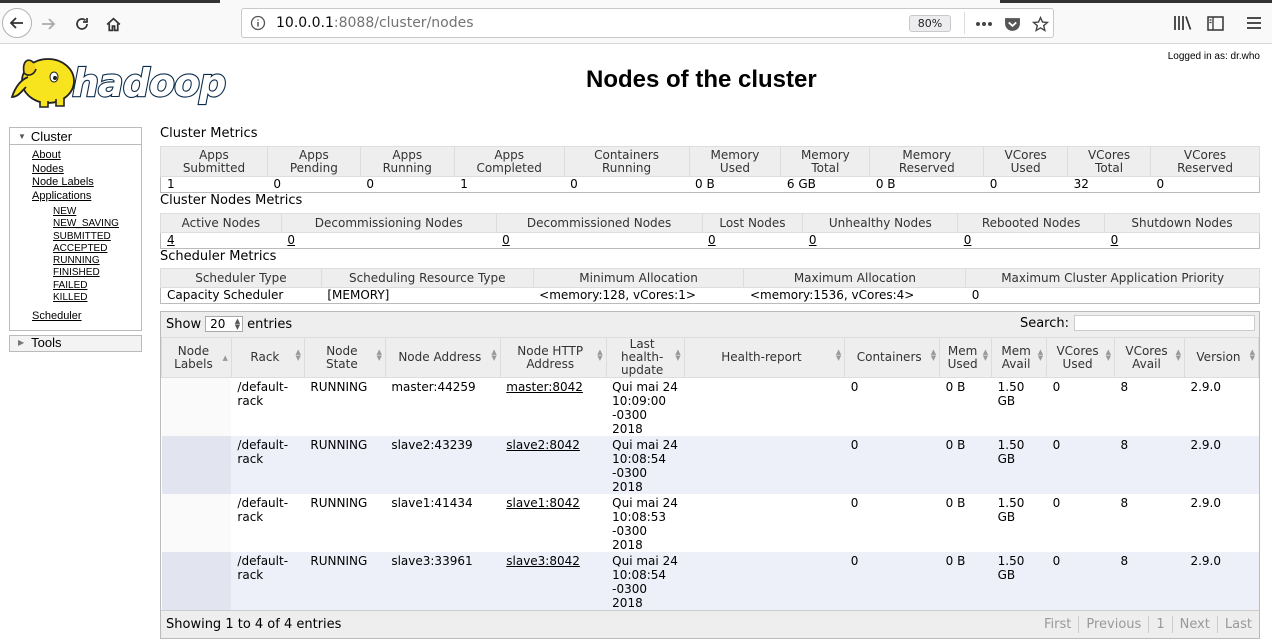 The height and width of the screenshot is (639, 1272). What do you see at coordinates (965, 465) in the screenshot?
I see `cell-mem-used: 0 B` at bounding box center [965, 465].